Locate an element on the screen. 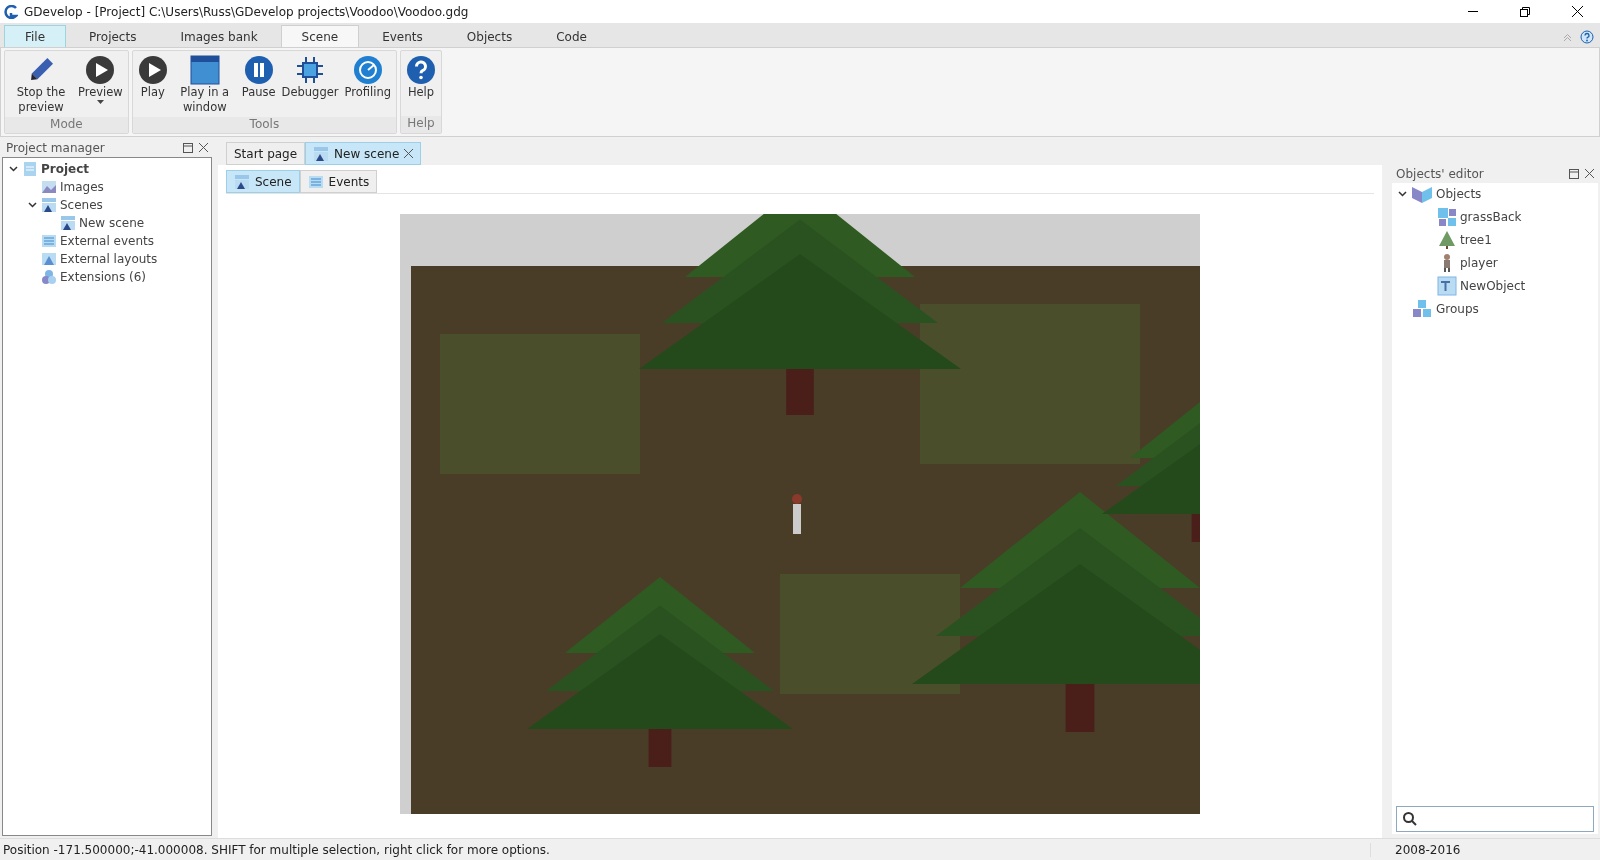 This screenshot has height=860, width=1600. text-object-icon is located at coordinates (1447, 286).